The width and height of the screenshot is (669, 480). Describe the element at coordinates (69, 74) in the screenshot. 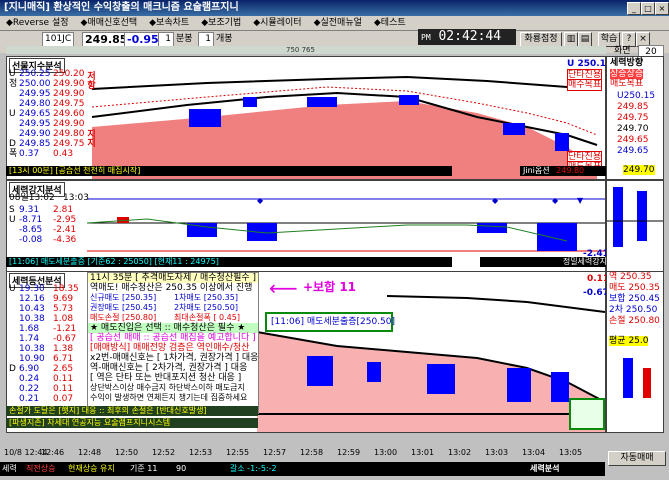

I see `cell-b: 250.20` at that location.